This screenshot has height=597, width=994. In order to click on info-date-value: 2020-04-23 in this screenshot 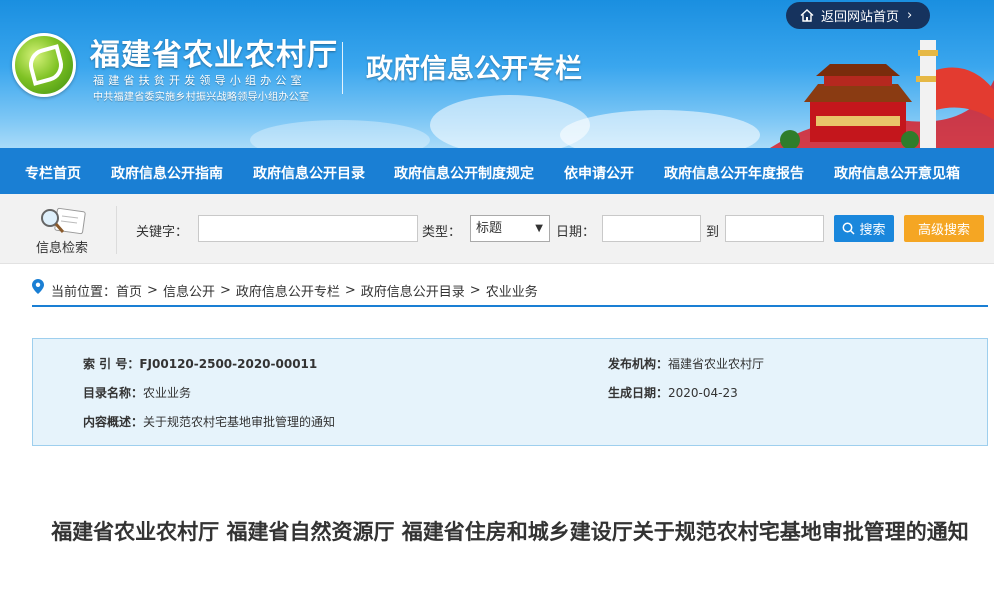, I will do `click(703, 393)`.